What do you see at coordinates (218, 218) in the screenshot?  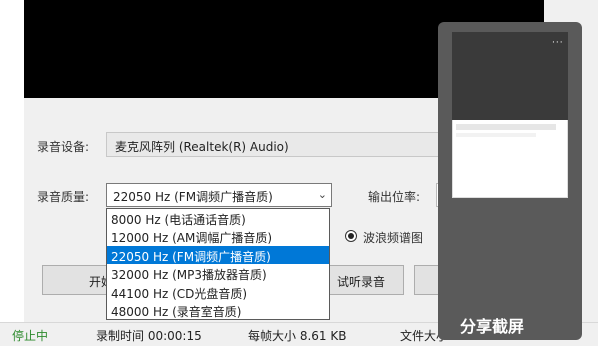 I see `quality-option: 8000 Hz (电话通话音质)` at bounding box center [218, 218].